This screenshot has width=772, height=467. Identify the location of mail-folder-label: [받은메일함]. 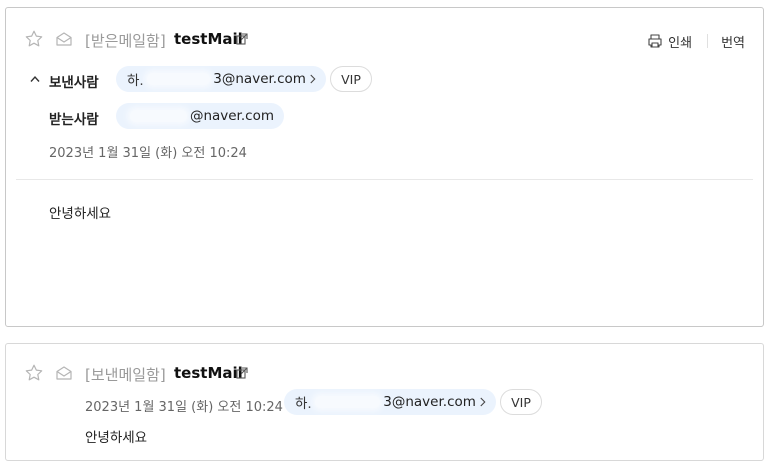
(125, 40).